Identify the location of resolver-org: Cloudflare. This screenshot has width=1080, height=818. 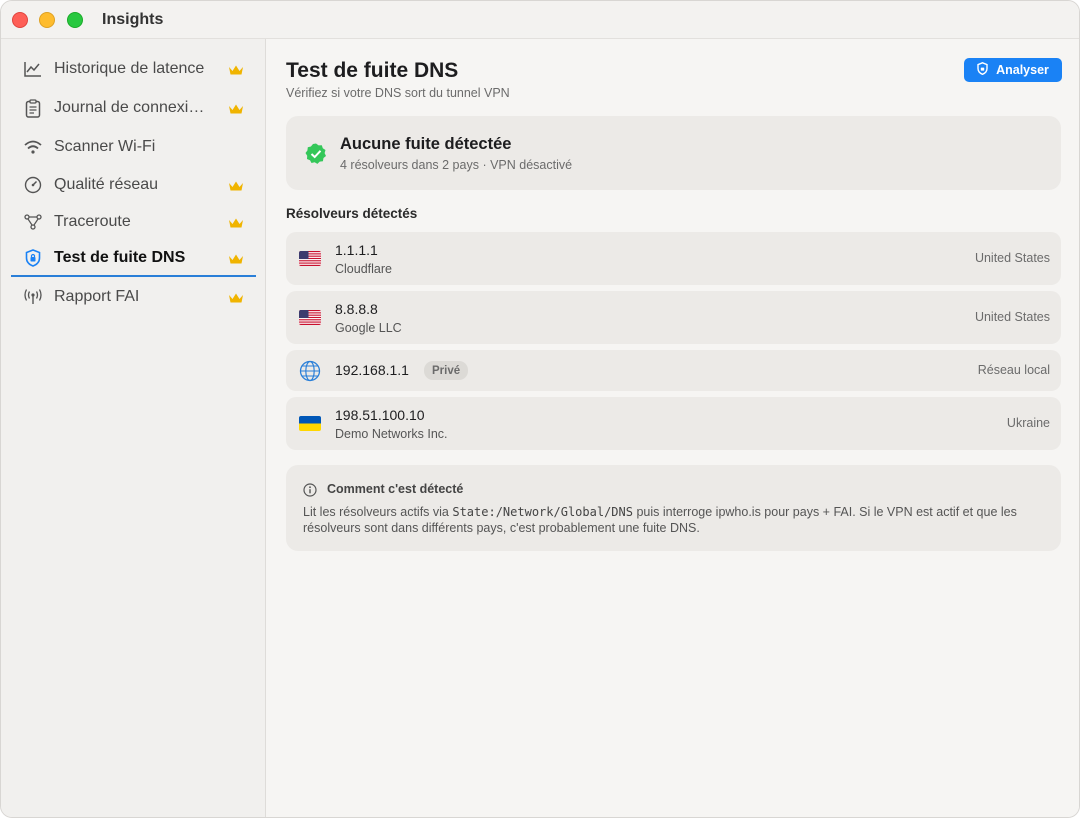
(363, 269).